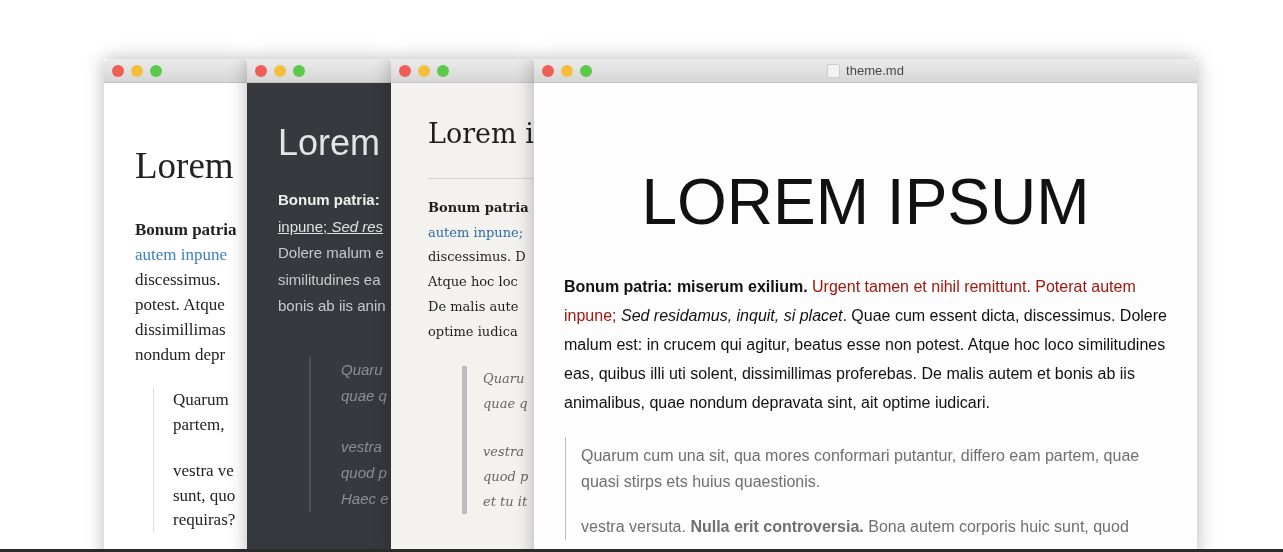 This screenshot has height=552, width=1283. What do you see at coordinates (329, 200) in the screenshot?
I see `text-line: Bonum patria:` at bounding box center [329, 200].